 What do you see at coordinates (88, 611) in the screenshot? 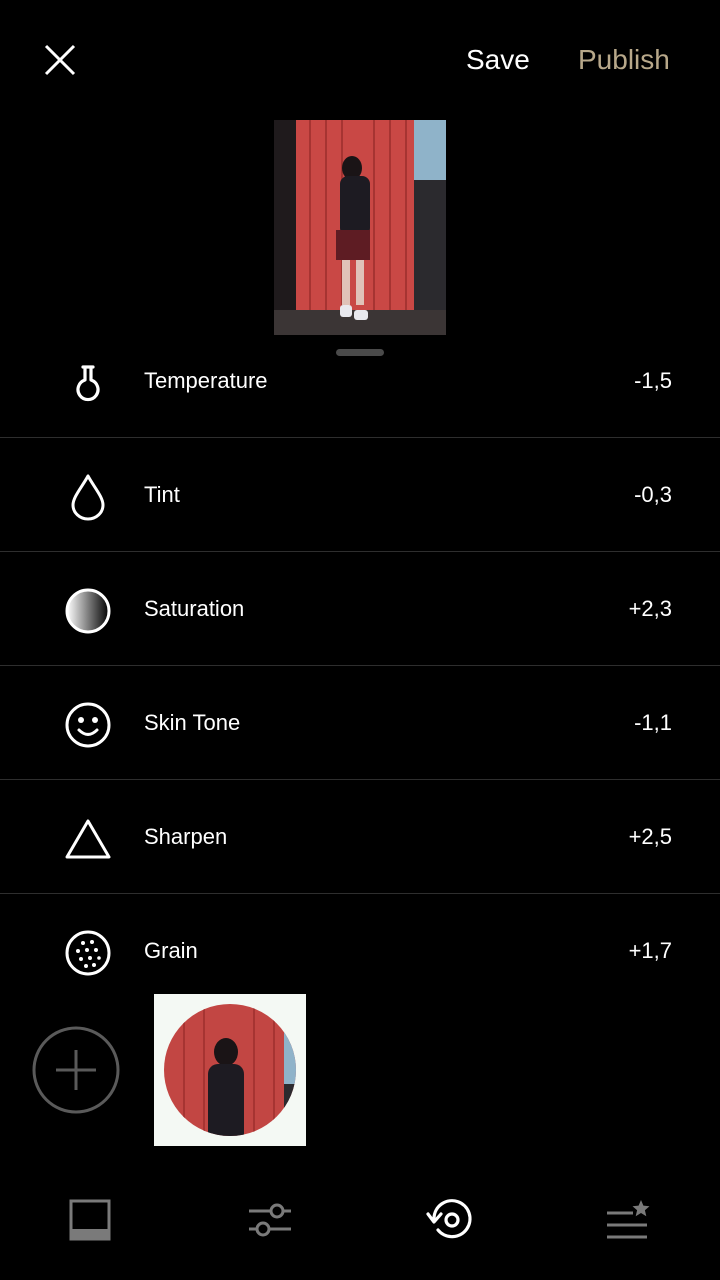
I see `saturation-icon` at bounding box center [88, 611].